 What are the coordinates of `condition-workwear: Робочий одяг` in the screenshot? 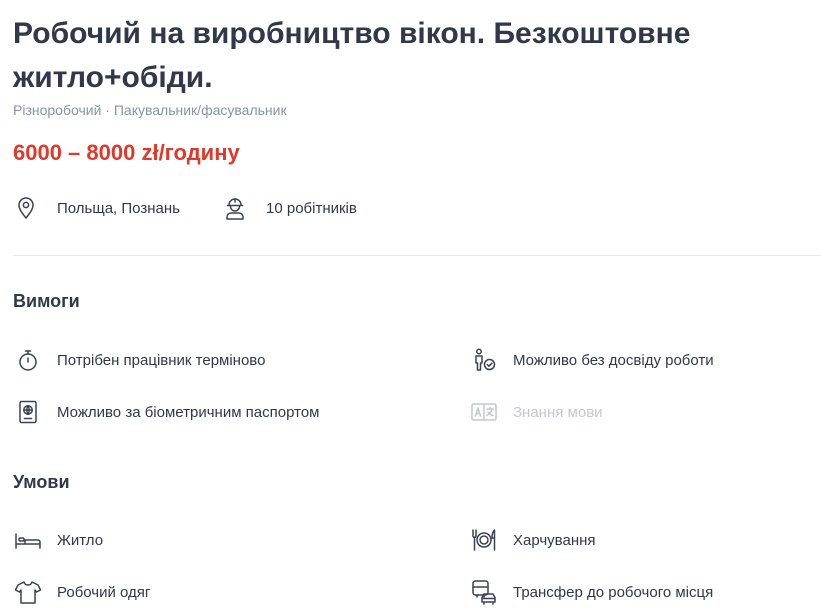 It's located at (81, 592).